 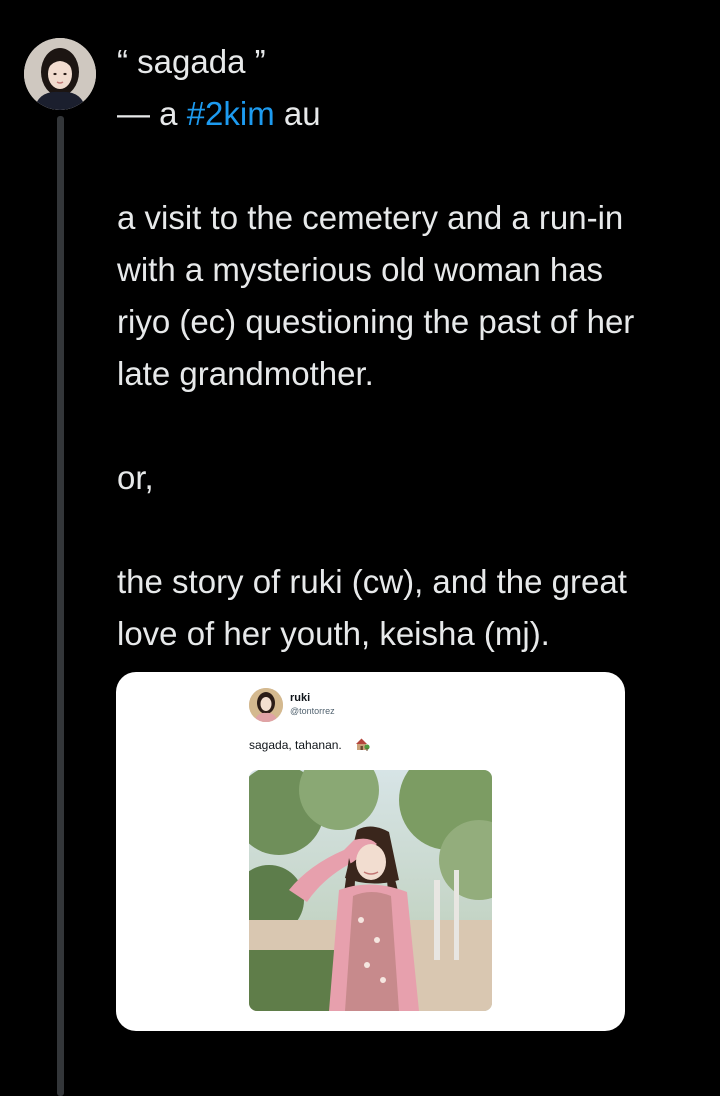 I want to click on body-line: late grandmother., so click(x=245, y=373).